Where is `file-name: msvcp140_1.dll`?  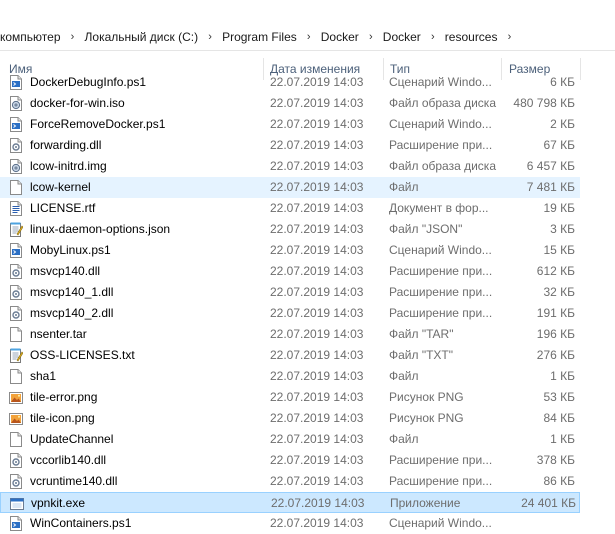 file-name: msvcp140_1.dll is located at coordinates (72, 292).